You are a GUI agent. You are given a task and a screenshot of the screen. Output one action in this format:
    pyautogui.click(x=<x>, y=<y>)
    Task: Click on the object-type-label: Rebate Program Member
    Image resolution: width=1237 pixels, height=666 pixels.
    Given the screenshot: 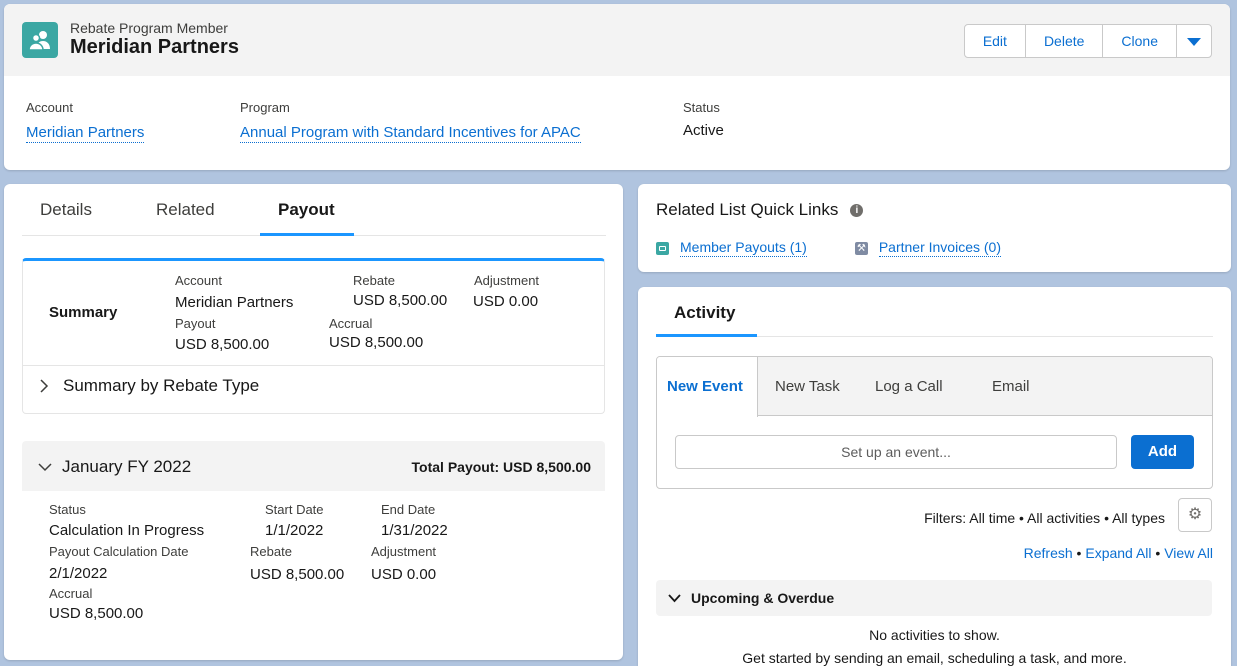 What is the action you would take?
    pyautogui.click(x=149, y=28)
    